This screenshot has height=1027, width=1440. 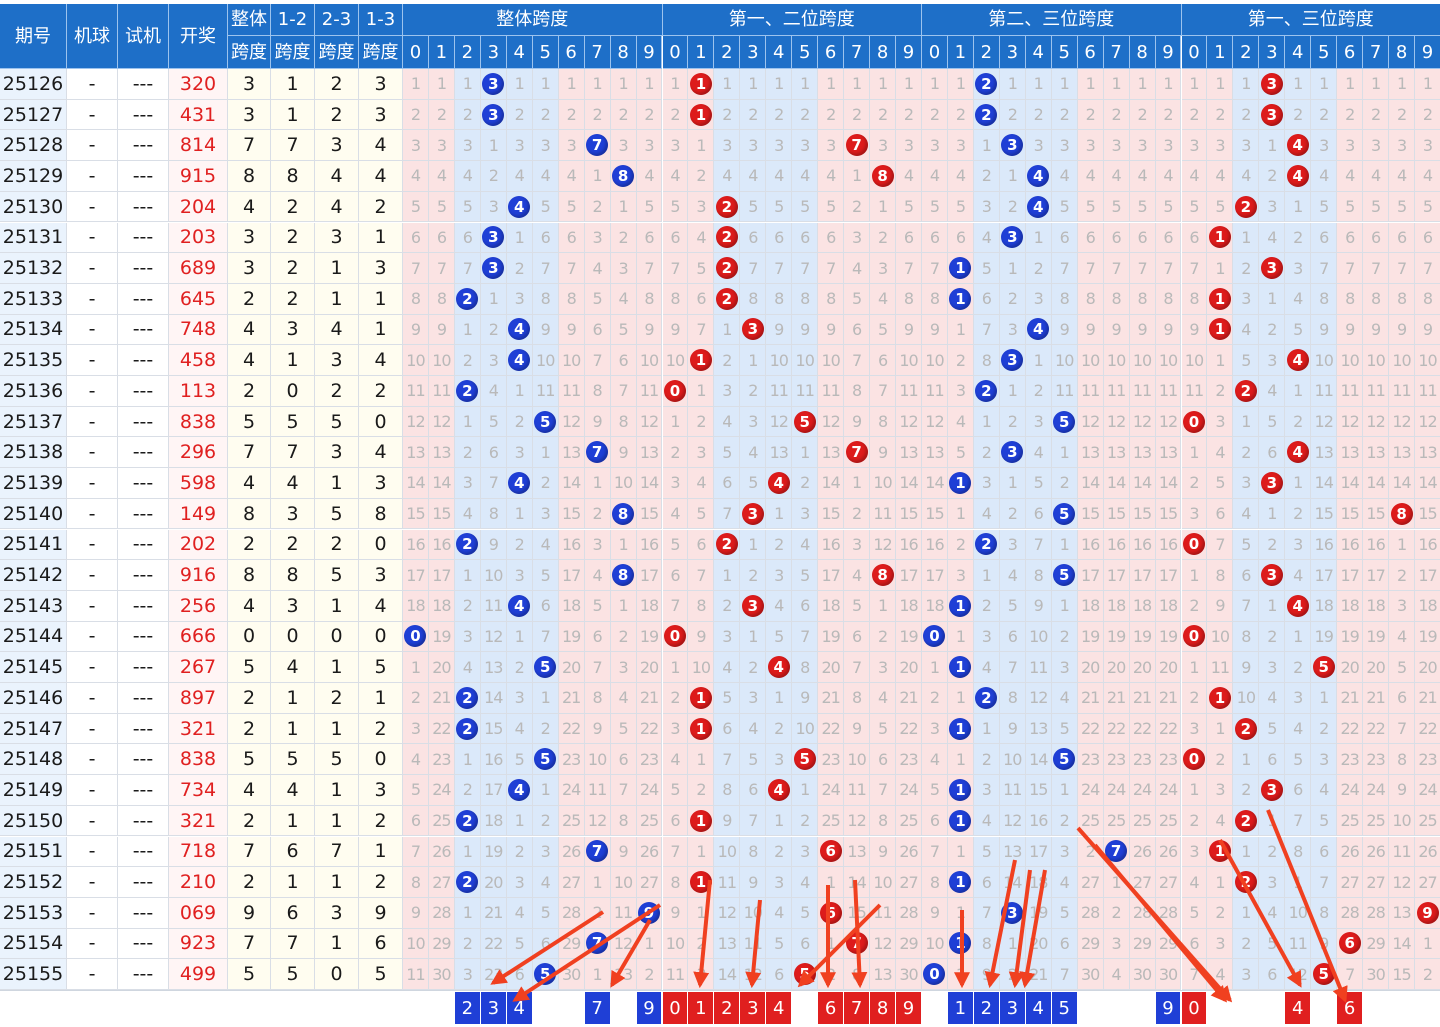 I want to click on miss-cell: 4, so click(x=753, y=729).